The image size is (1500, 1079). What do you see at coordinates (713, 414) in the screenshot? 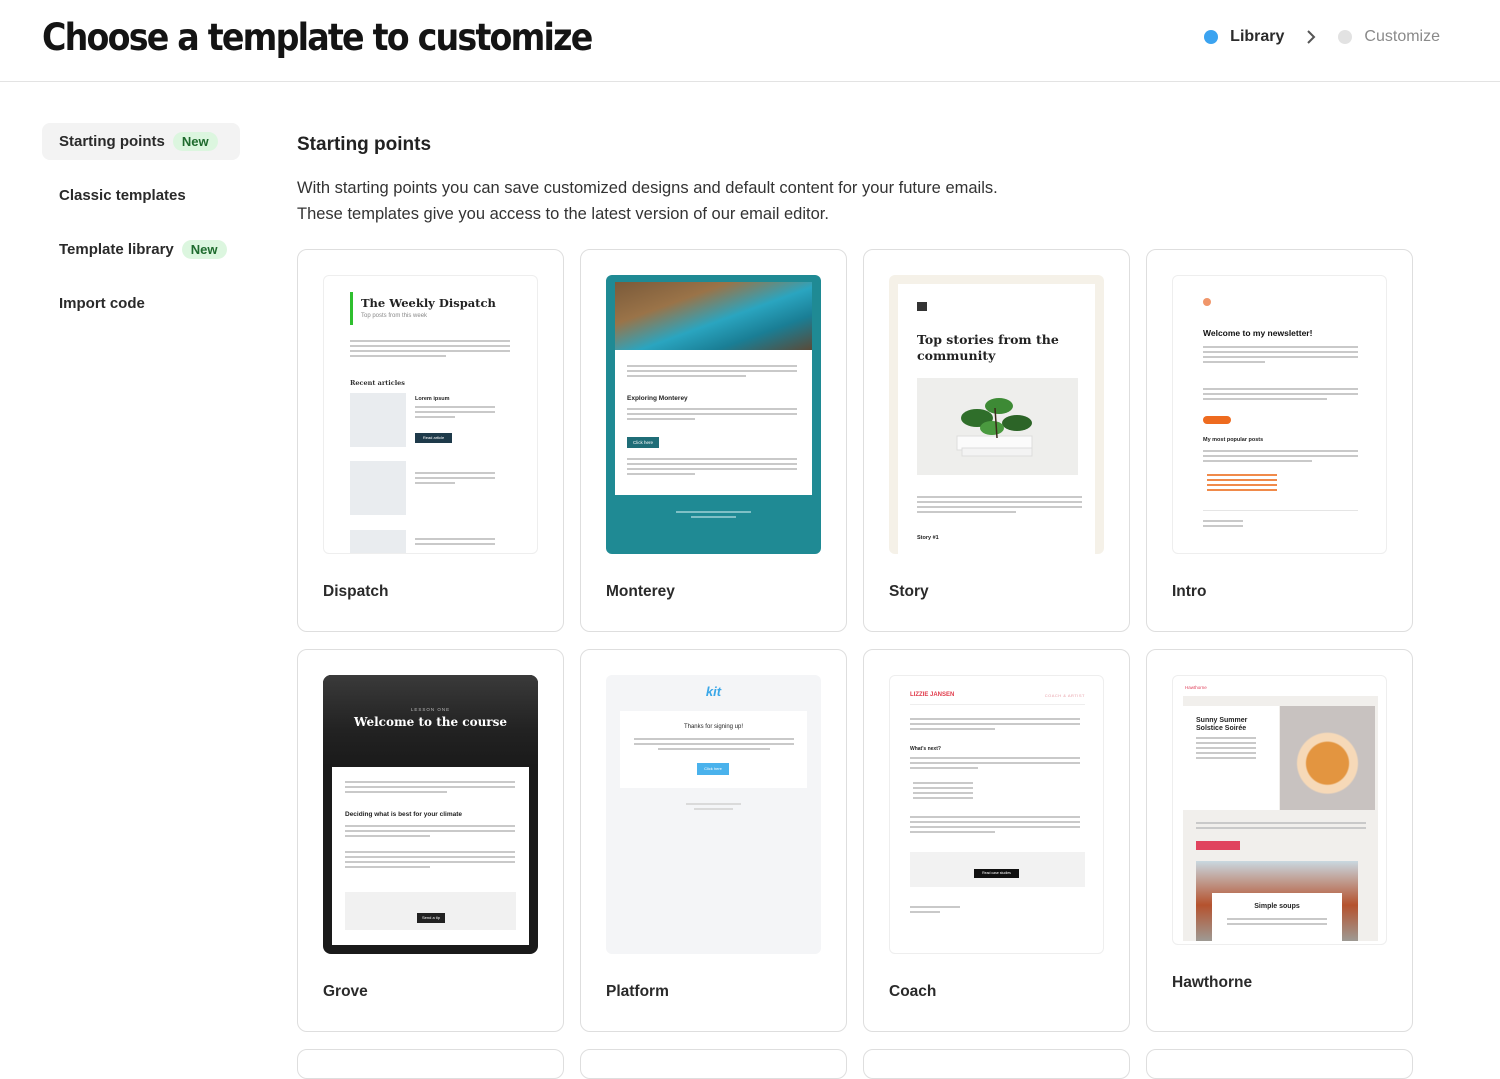
I see `template-preview: Exploring Monterey Click here` at bounding box center [713, 414].